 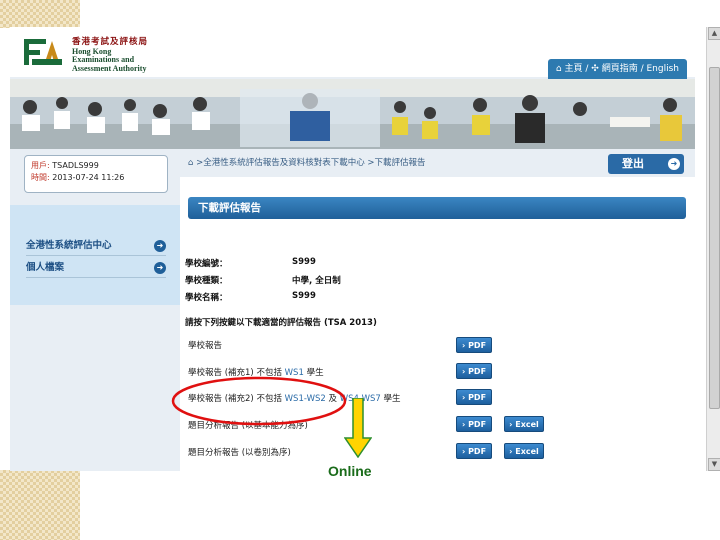 I want to click on sidebar-item-profile: 個人檔案 ➜, so click(x=96, y=268).